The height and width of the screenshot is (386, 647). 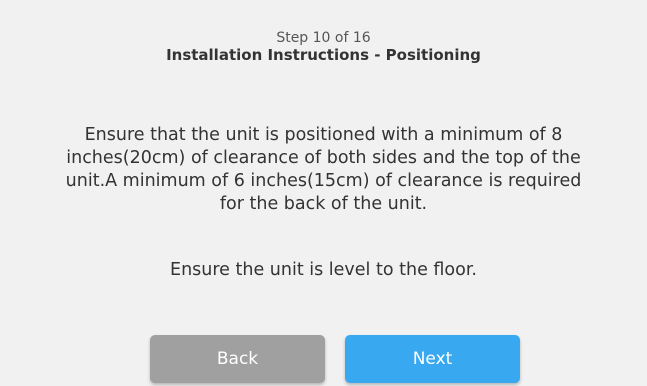 What do you see at coordinates (323, 38) in the screenshot?
I see `step-indicator: Step 10 of 16` at bounding box center [323, 38].